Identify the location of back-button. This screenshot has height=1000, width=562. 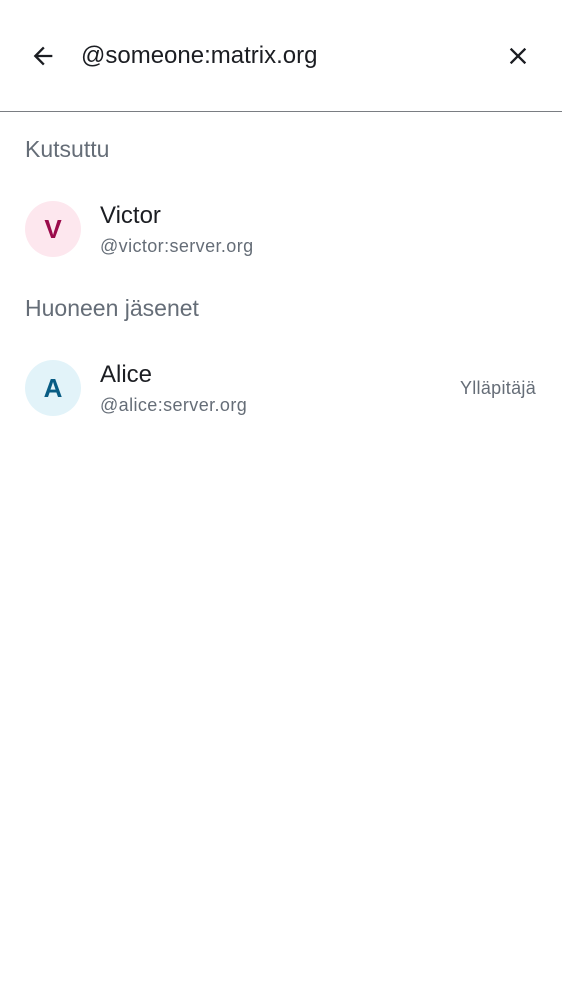
(43, 56).